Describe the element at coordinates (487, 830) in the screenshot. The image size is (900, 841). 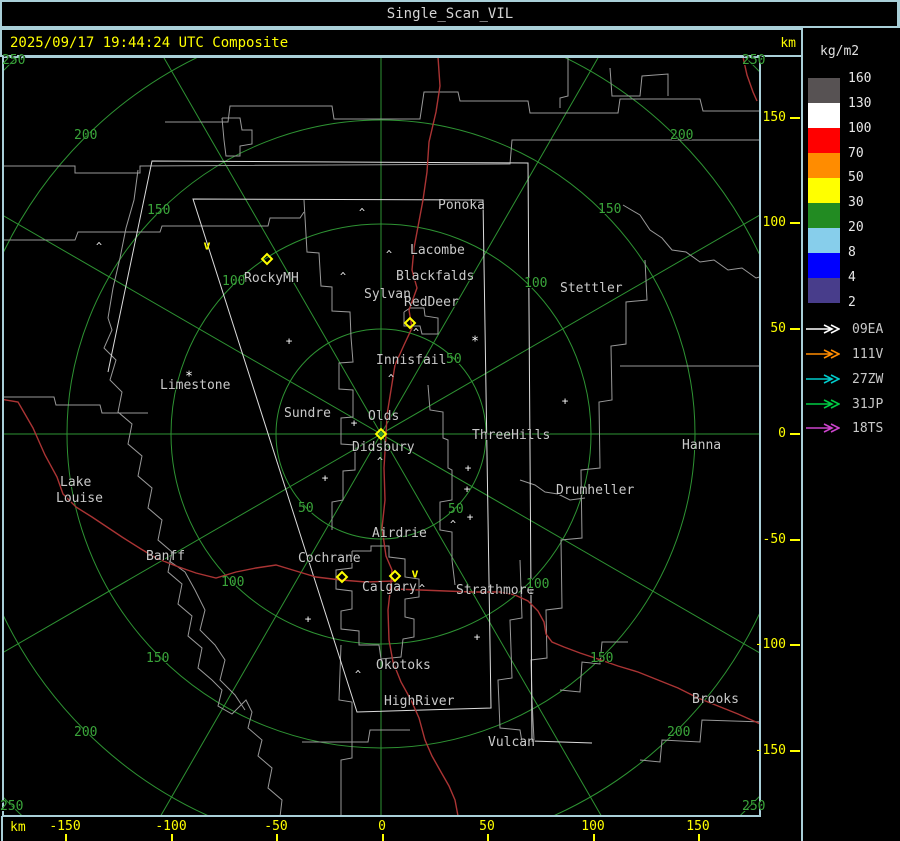
I see `bottom-axis-tick-label: 50` at that location.